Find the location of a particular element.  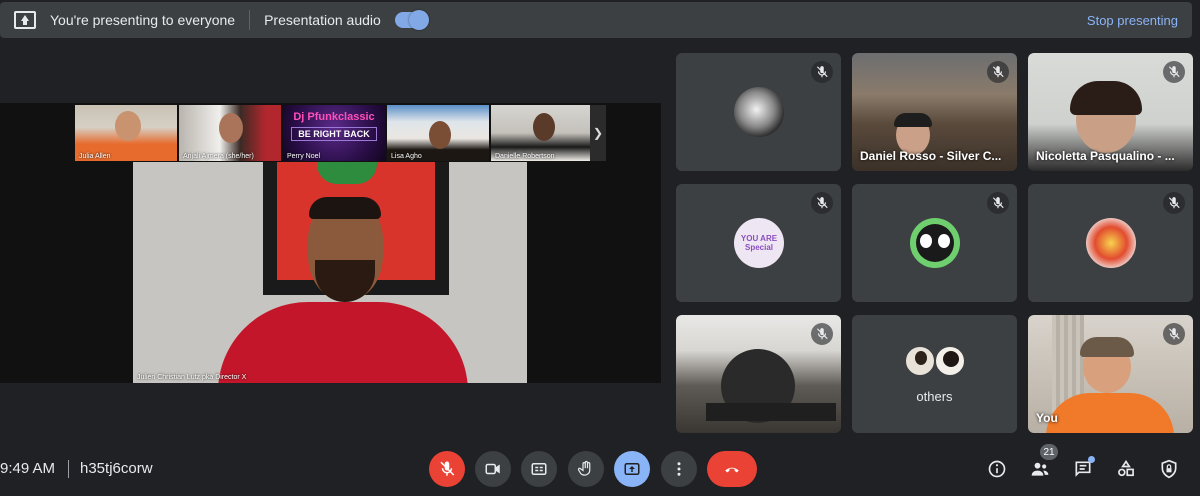

more-options-button is located at coordinates (679, 469).